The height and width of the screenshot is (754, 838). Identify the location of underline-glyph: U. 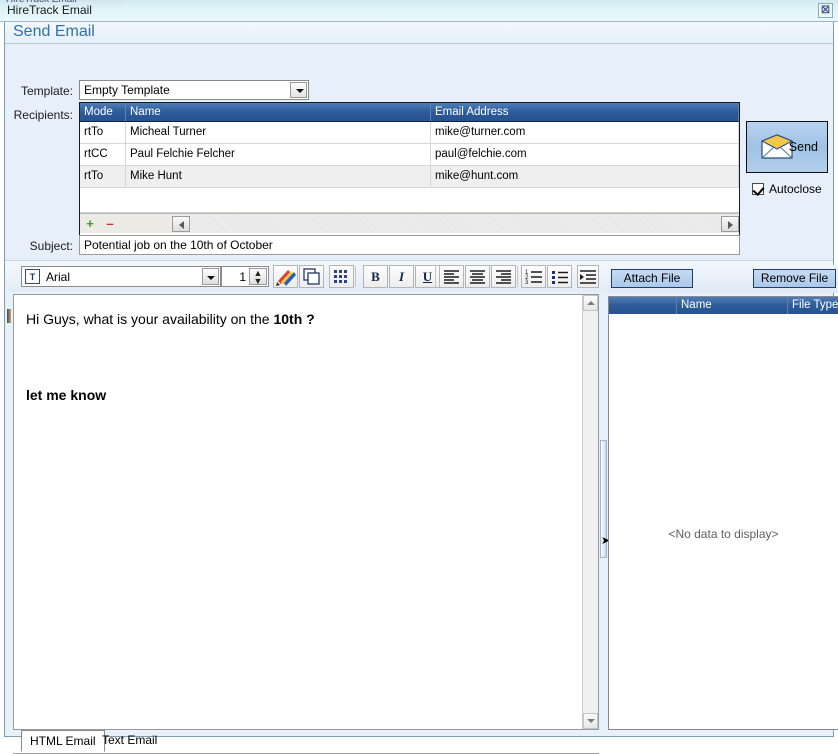
(427, 276).